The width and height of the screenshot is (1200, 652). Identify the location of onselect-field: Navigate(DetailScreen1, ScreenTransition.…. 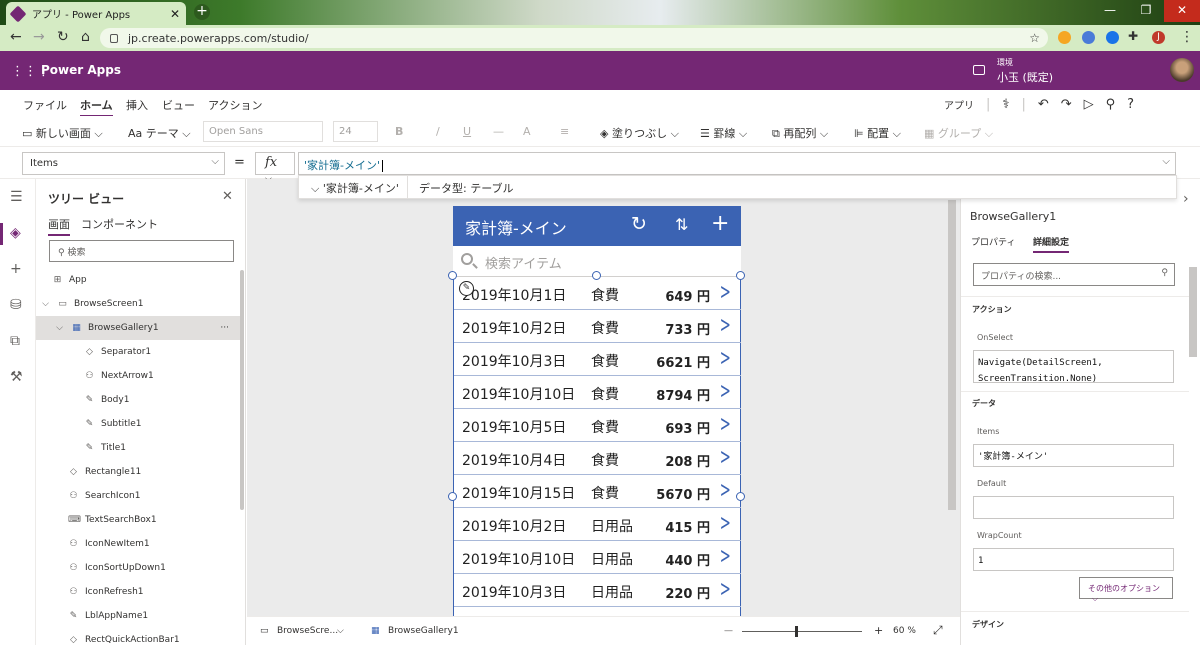
(1073, 367).